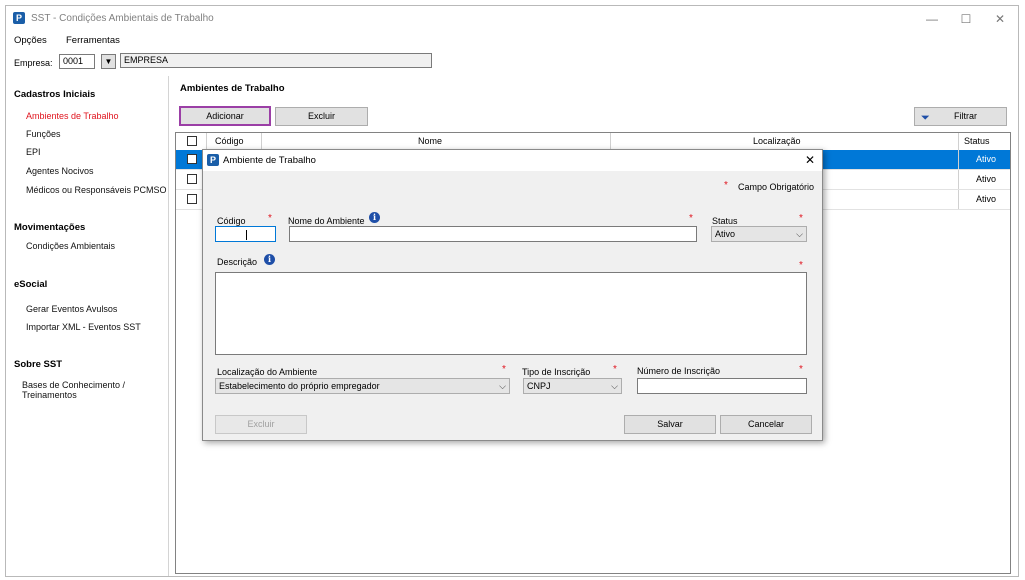  Describe the element at coordinates (60, 171) in the screenshot. I see `sidebar-item-agentes: Agentes Nocivos` at that location.